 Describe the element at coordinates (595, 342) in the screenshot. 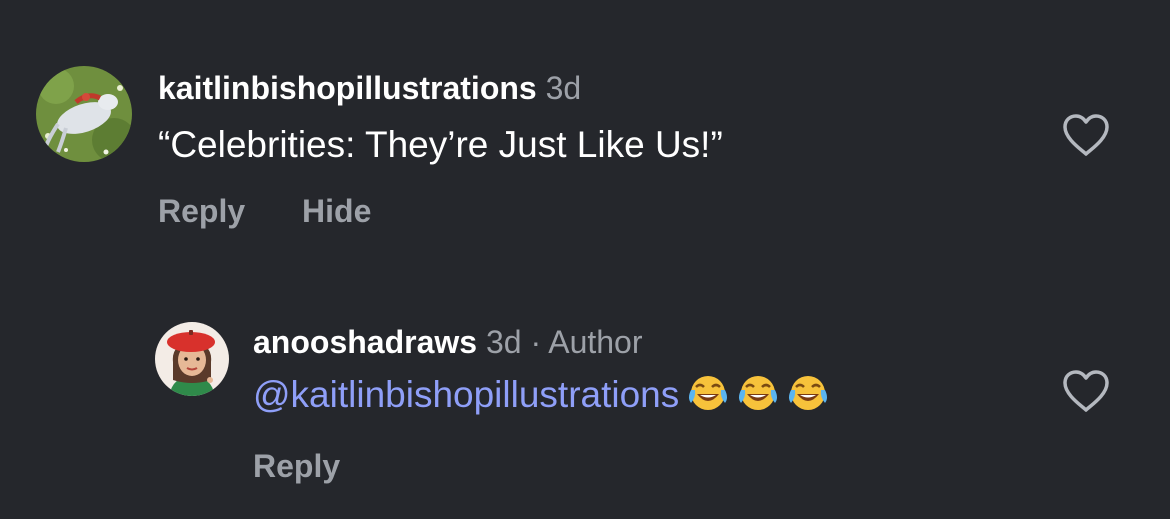

I see `author-badge: Author` at that location.